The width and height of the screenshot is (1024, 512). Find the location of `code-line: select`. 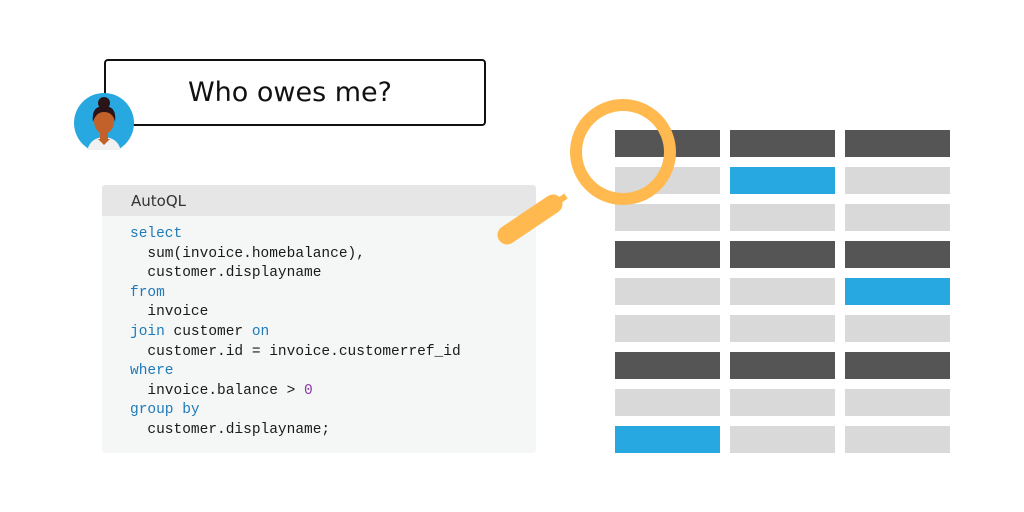

code-line: select is located at coordinates (333, 235).